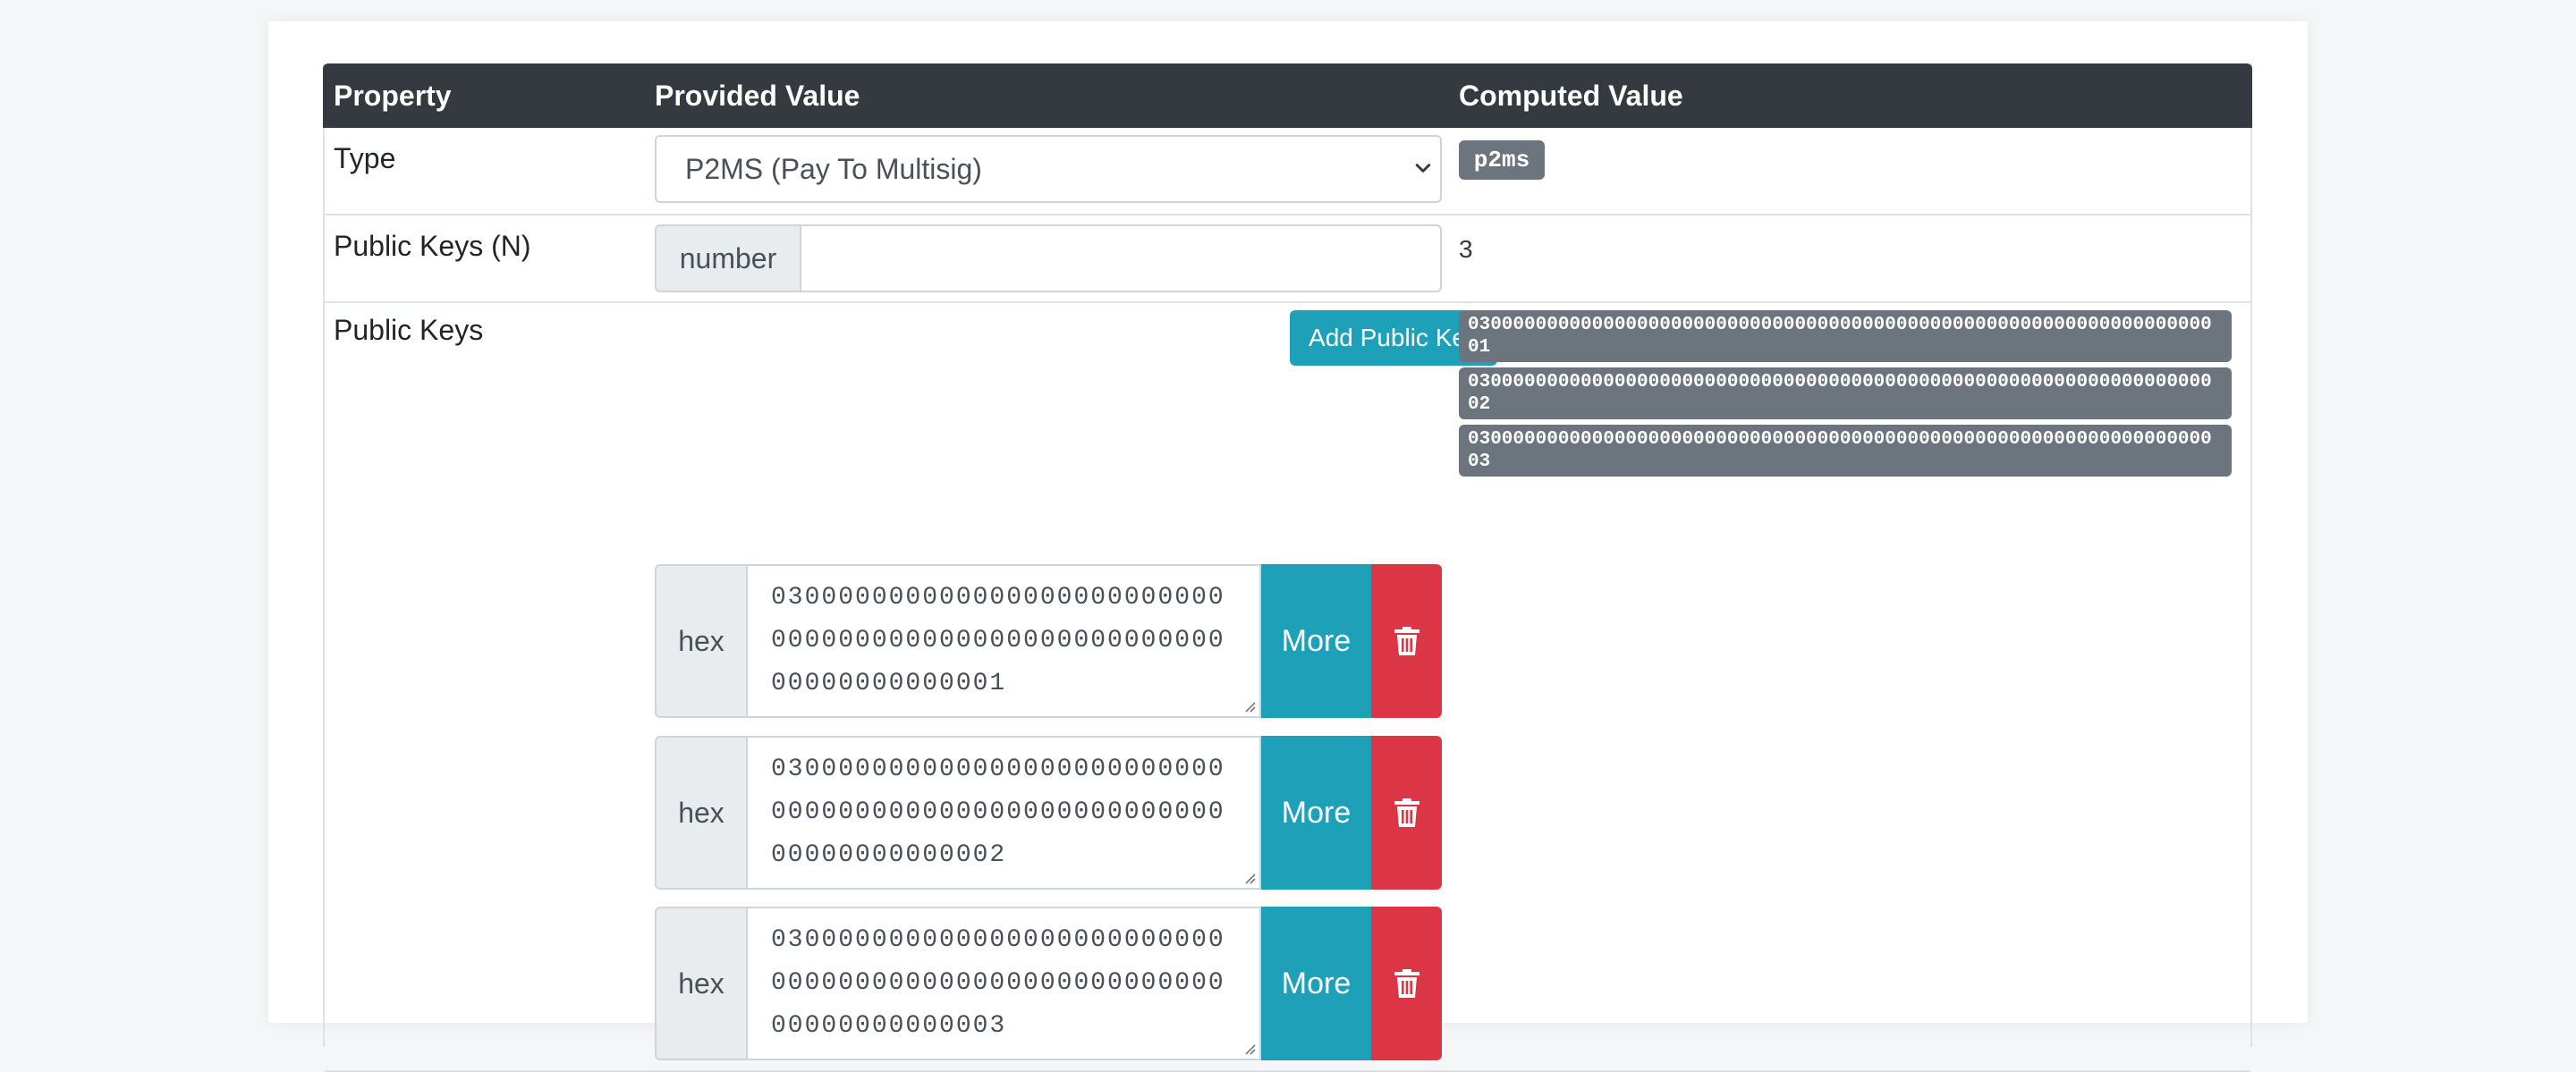  Describe the element at coordinates (833, 169) in the screenshot. I see `type-select-value: P2MS (Pay To Multisig)` at that location.